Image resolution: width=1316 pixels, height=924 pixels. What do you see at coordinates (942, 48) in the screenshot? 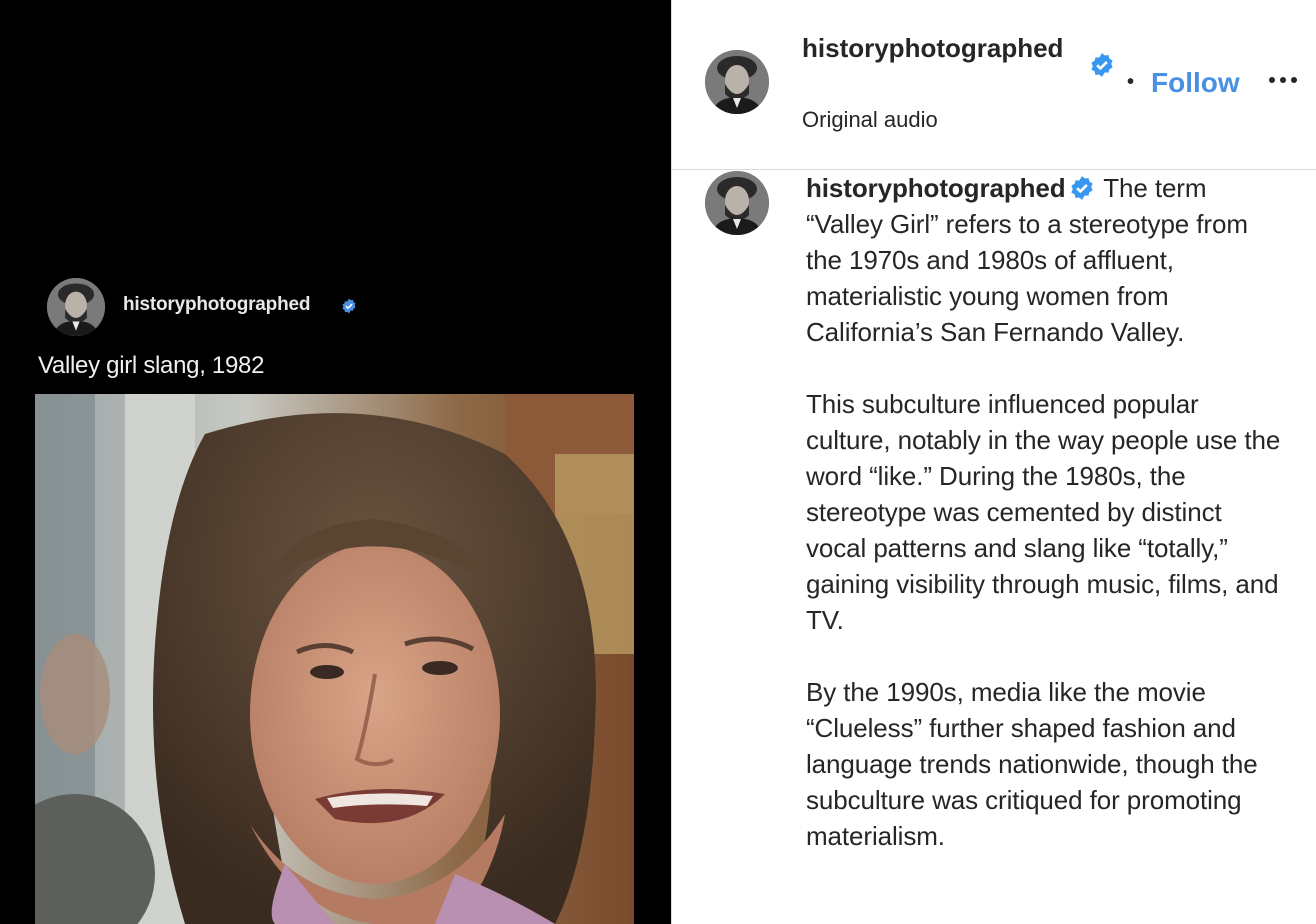
I see `author-username: historyphotographed` at bounding box center [942, 48].